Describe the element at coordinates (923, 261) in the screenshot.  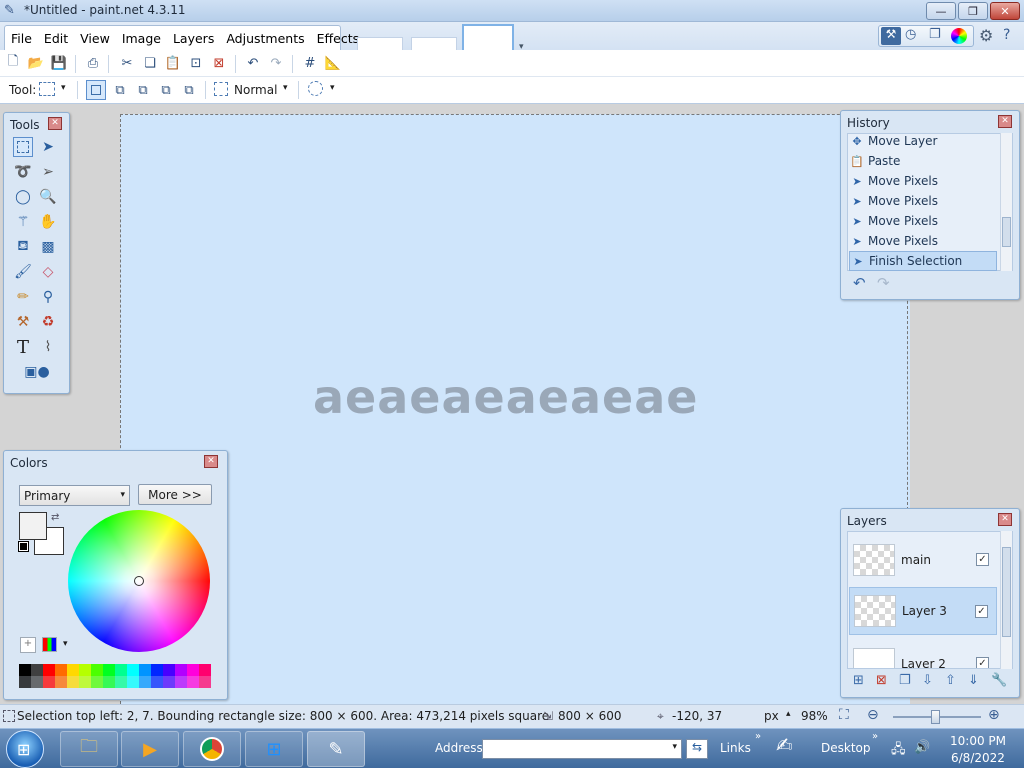
I see `history-item-current: ➤ Finish Selection` at that location.